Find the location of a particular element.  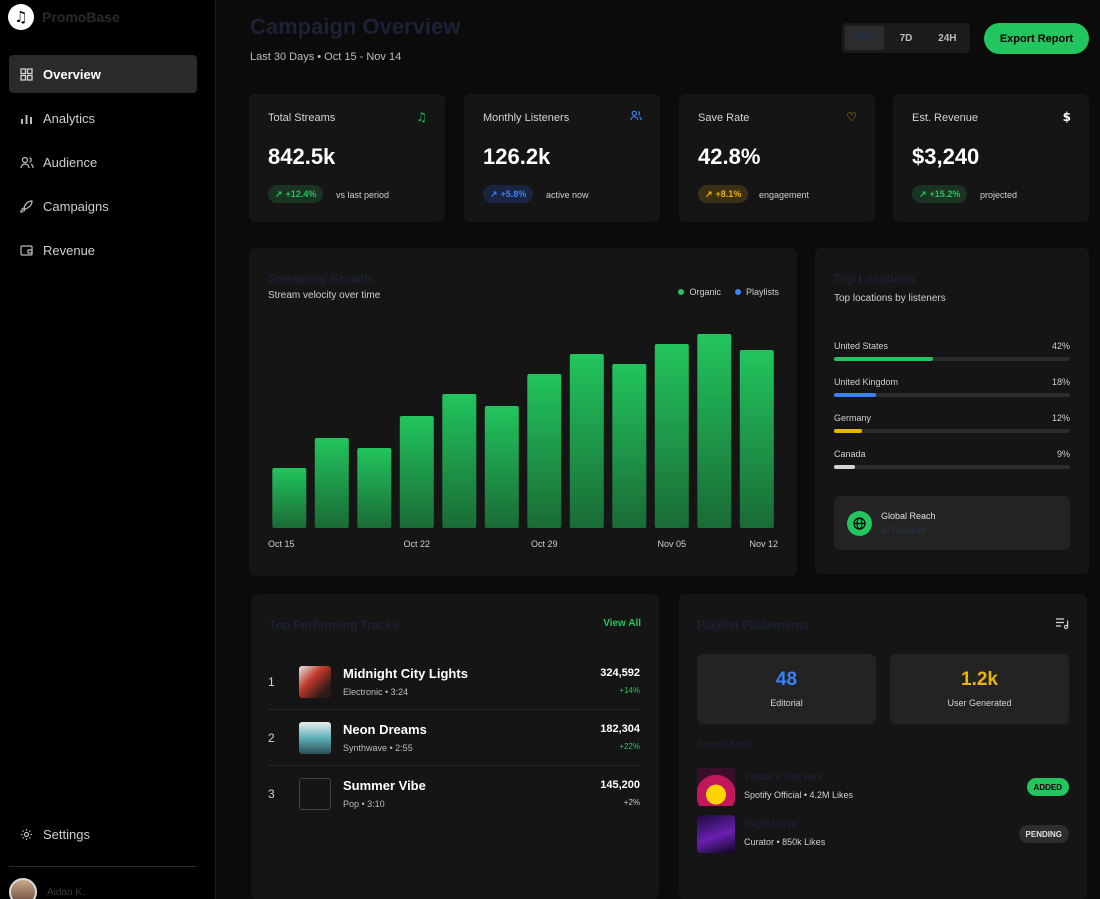

globe-icon is located at coordinates (859, 523).